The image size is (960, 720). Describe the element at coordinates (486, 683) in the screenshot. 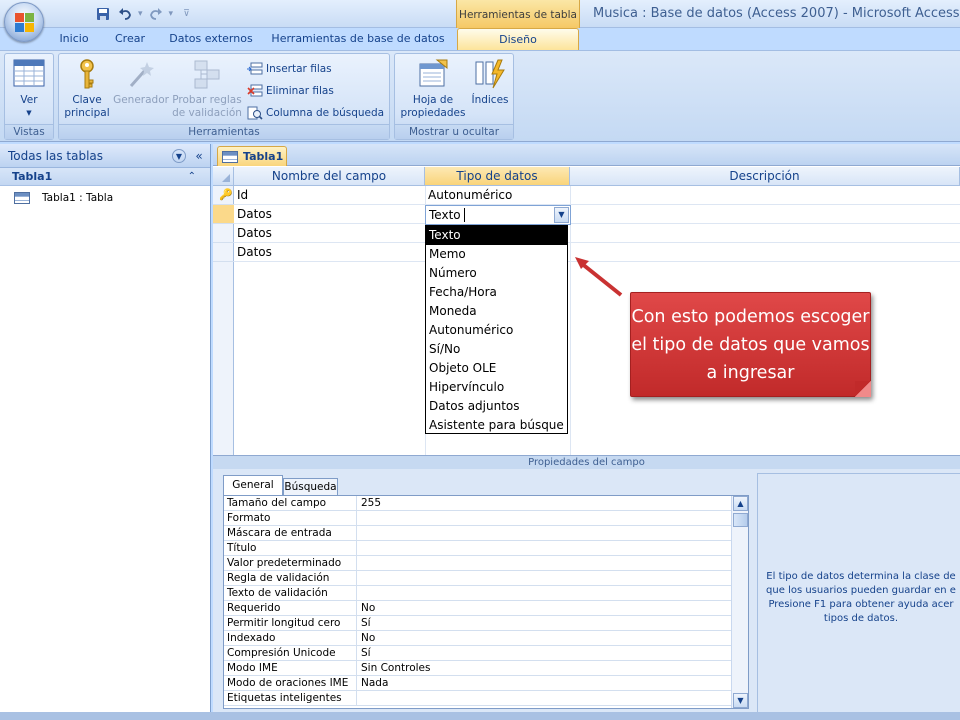

I see `property-row: Modo de oraciones IME Nada` at that location.